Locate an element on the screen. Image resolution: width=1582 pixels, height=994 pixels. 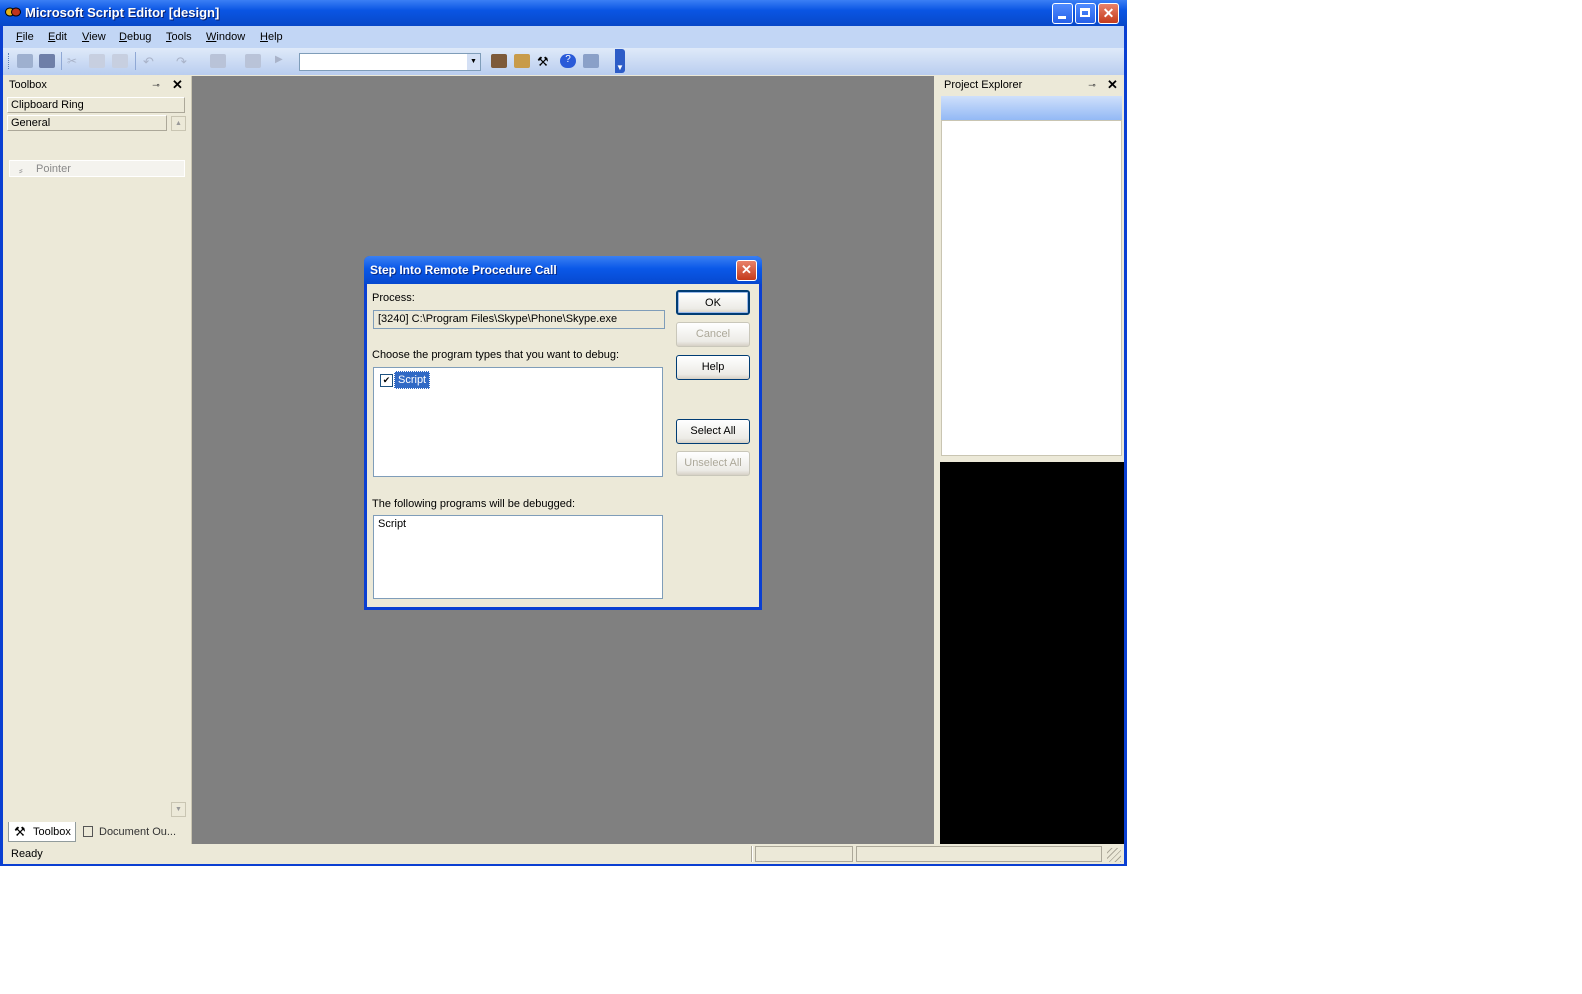
solution-config-combo: ▼ is located at coordinates (390, 62).